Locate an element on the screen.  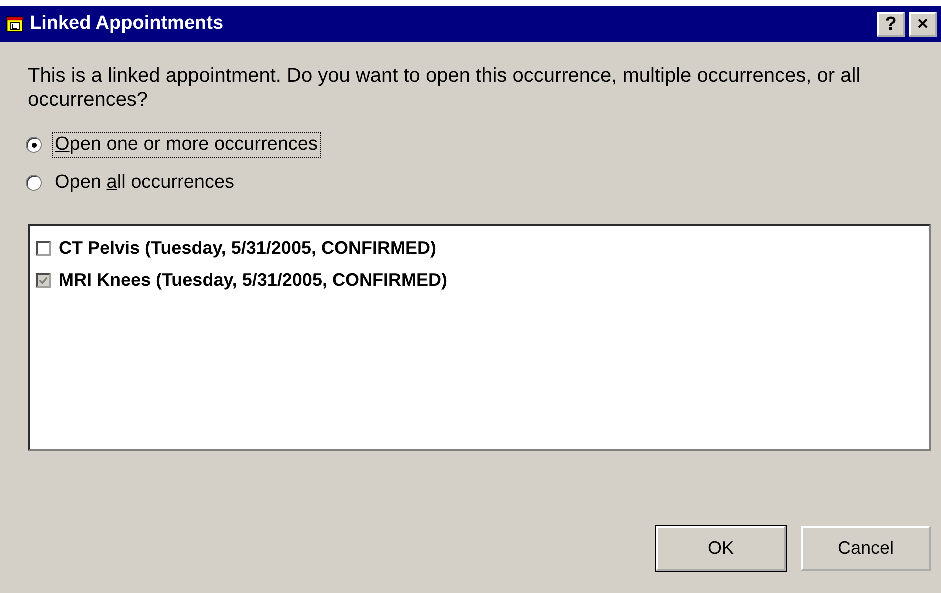
occurrence-label: MRI Knees (Tuesday, 5/31/2005, CONFIRMED) is located at coordinates (253, 280).